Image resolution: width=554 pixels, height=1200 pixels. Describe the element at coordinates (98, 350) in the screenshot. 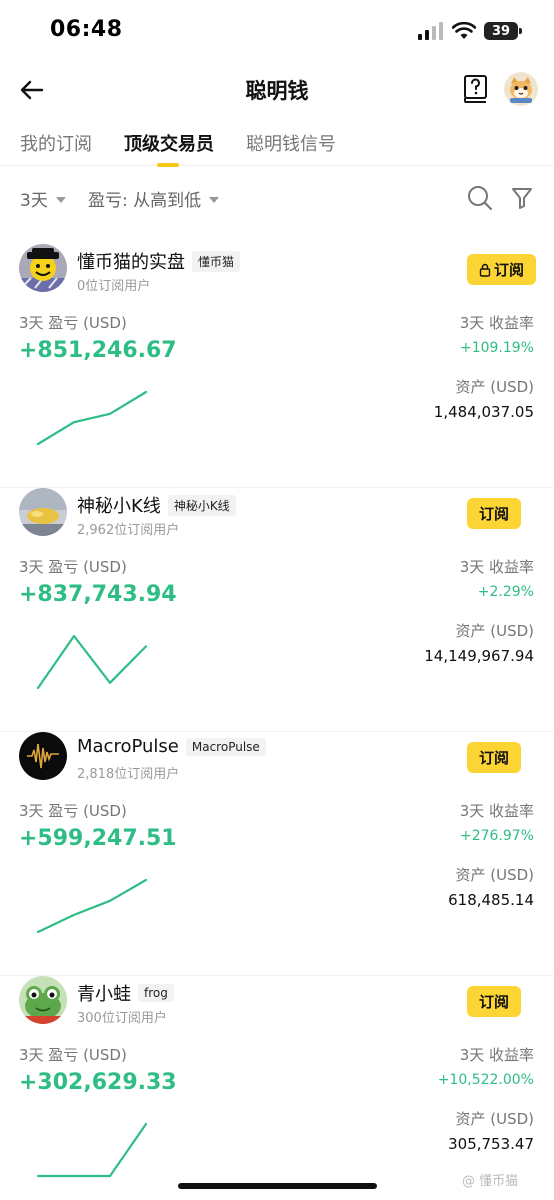

I see `pnl-value: +851,246.67` at that location.